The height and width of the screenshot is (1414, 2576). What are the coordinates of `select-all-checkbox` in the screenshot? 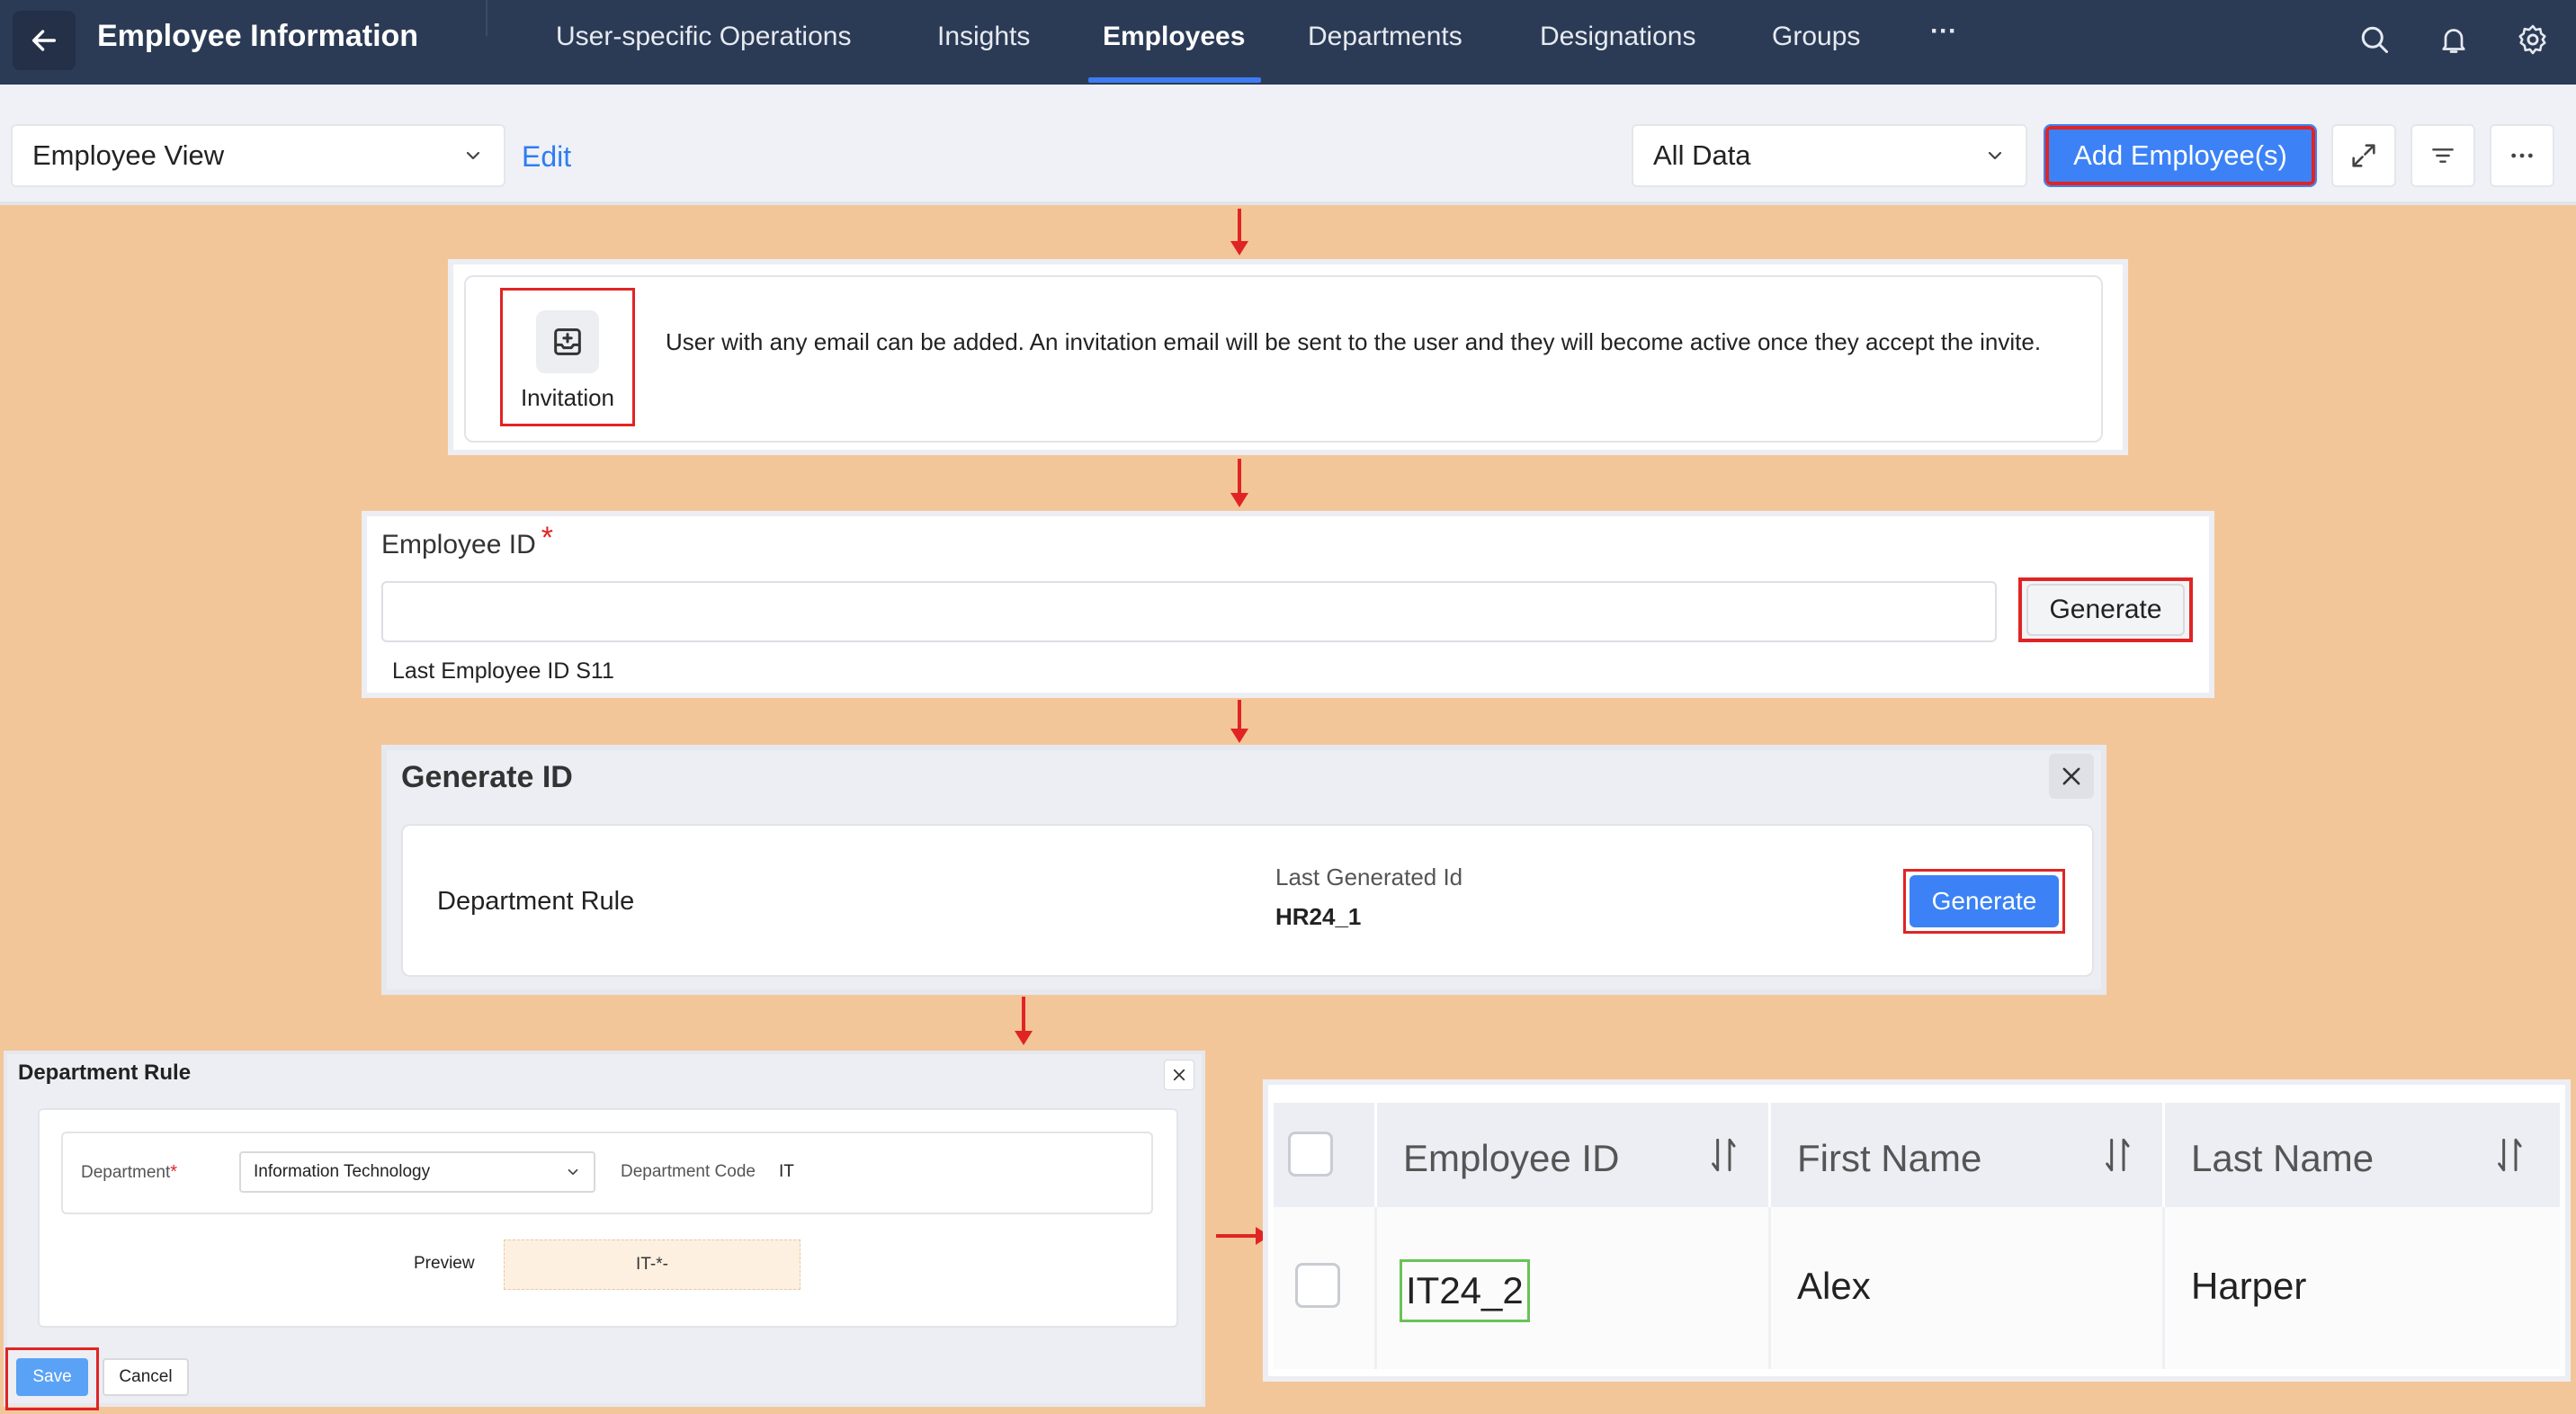 It's located at (1310, 1154).